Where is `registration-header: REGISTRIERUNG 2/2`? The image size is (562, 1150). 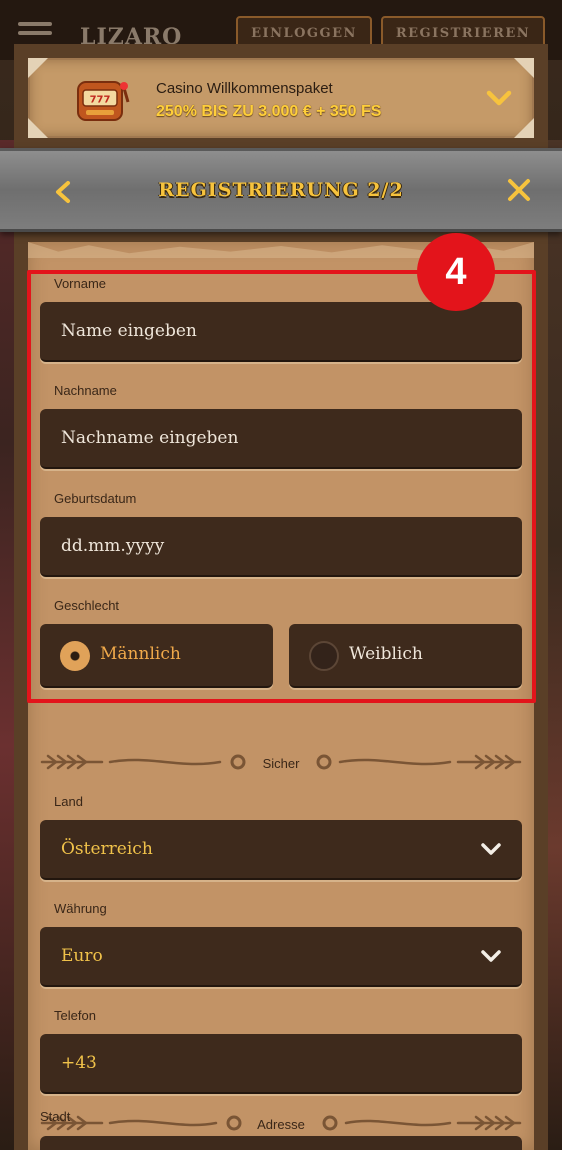
registration-header: REGISTRIERUNG 2/2 is located at coordinates (281, 190).